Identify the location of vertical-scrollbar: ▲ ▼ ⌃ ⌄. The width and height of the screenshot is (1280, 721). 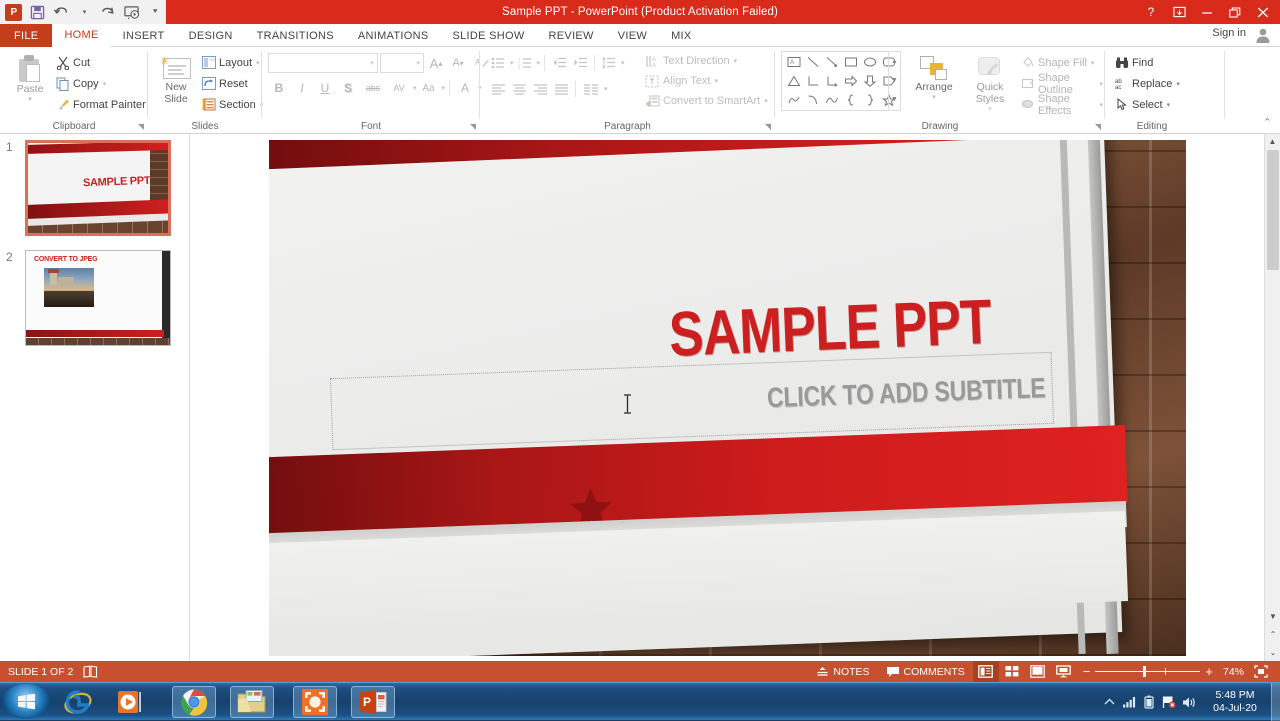
(1272, 397).